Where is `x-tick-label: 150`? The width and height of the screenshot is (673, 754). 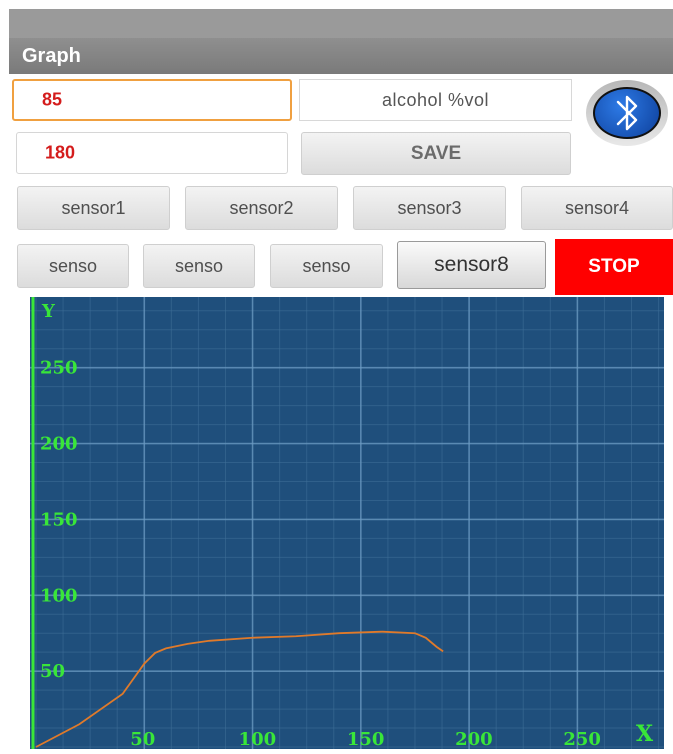
x-tick-label: 150 is located at coordinates (366, 739).